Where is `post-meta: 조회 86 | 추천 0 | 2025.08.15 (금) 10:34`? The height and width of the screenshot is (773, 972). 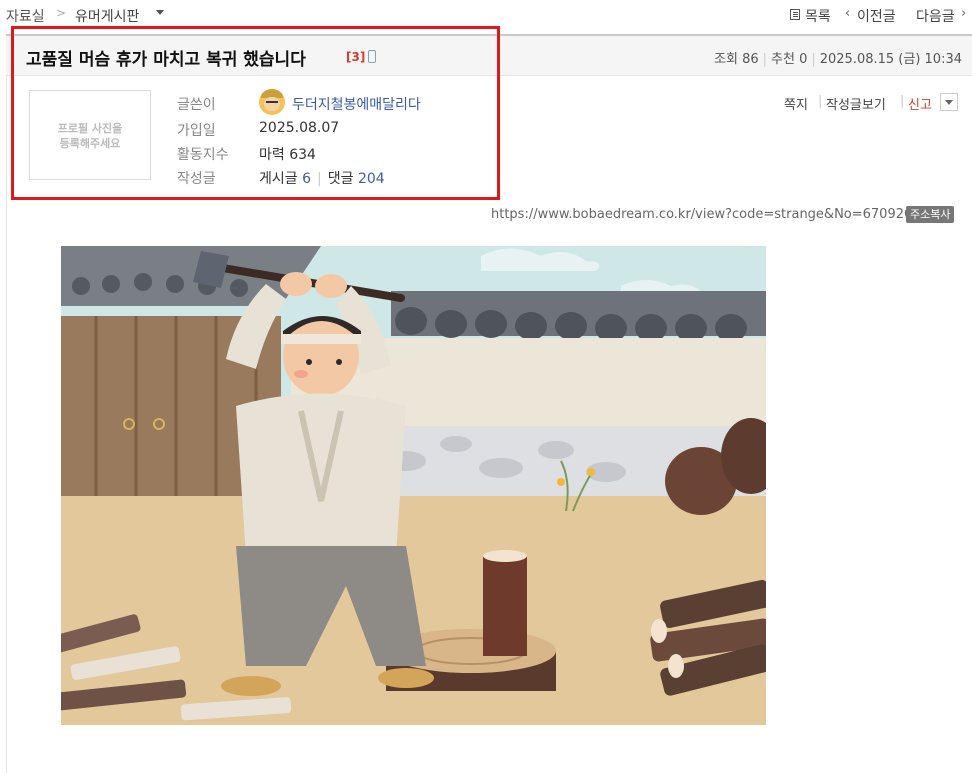 post-meta: 조회 86 | 추천 0 | 2025.08.15 (금) 10:34 is located at coordinates (838, 59).